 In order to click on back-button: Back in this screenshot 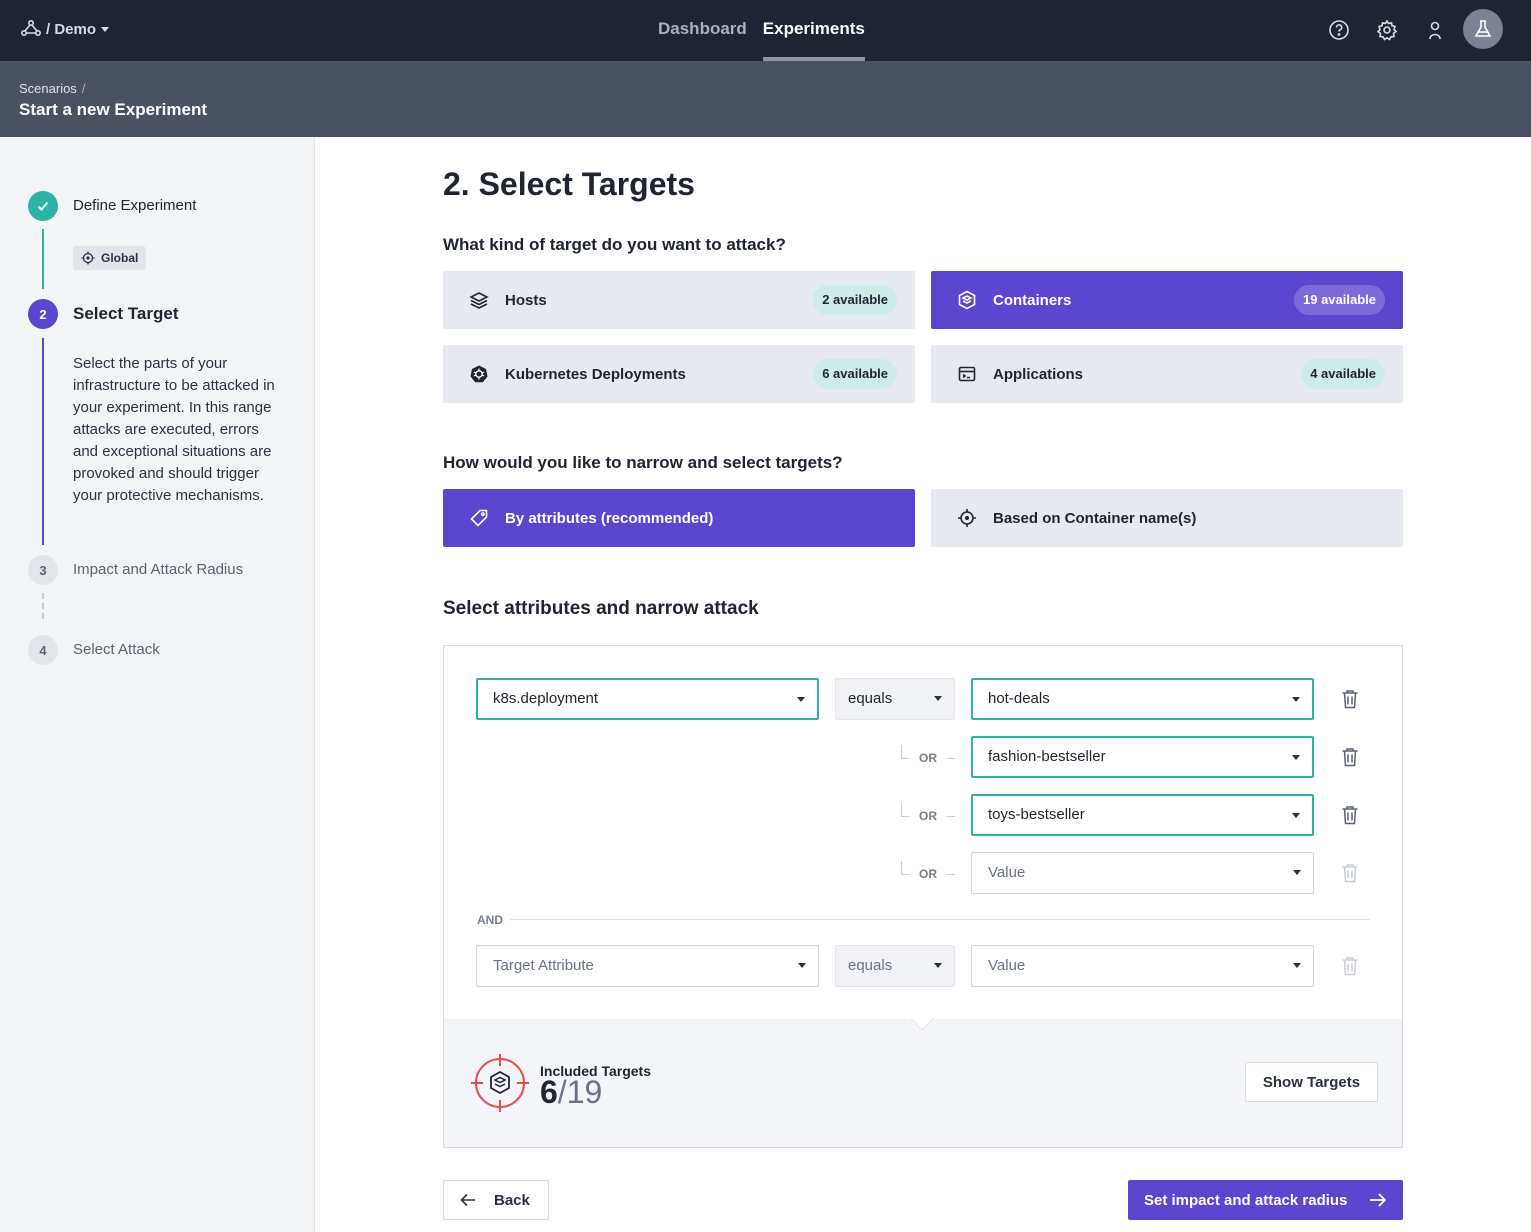, I will do `click(496, 1200)`.